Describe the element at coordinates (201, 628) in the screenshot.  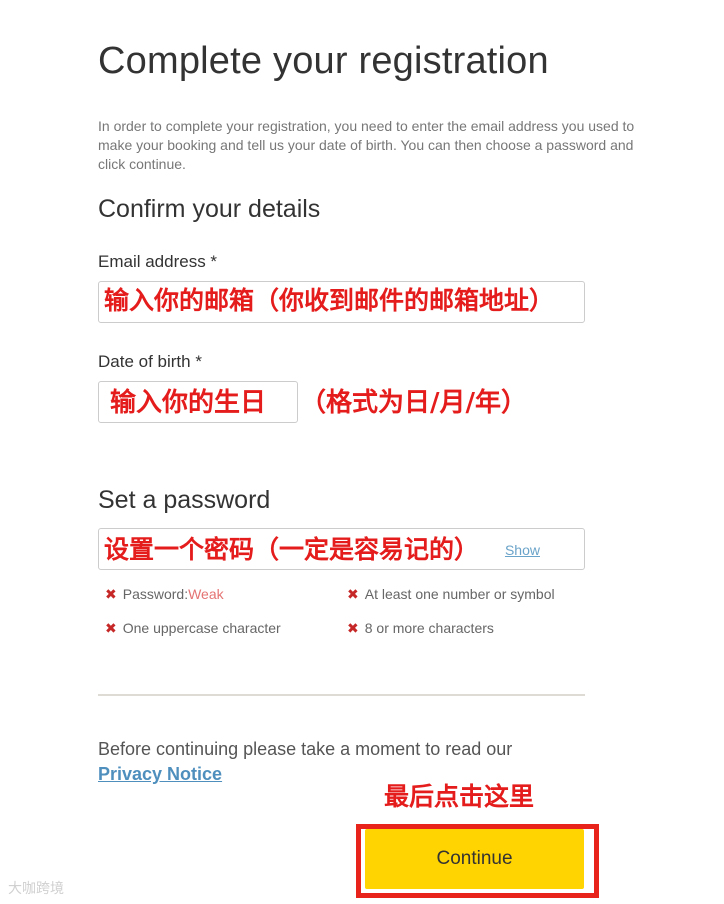
I see `rule-uppercase-text: One uppercase character` at that location.